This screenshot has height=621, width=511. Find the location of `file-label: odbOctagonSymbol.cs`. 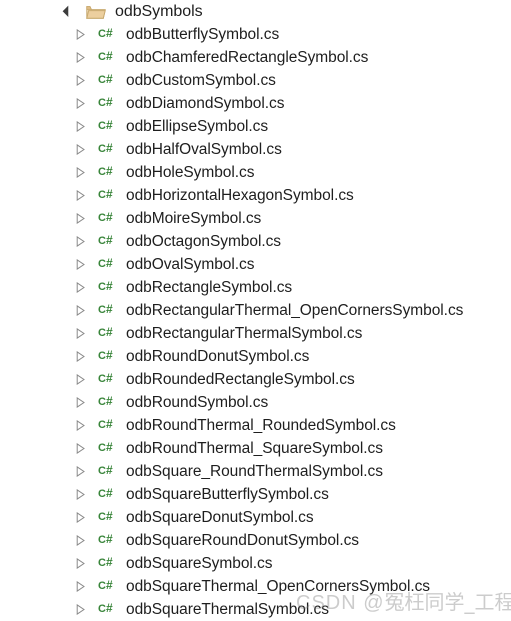

file-label: odbOctagonSymbol.cs is located at coordinates (203, 241).